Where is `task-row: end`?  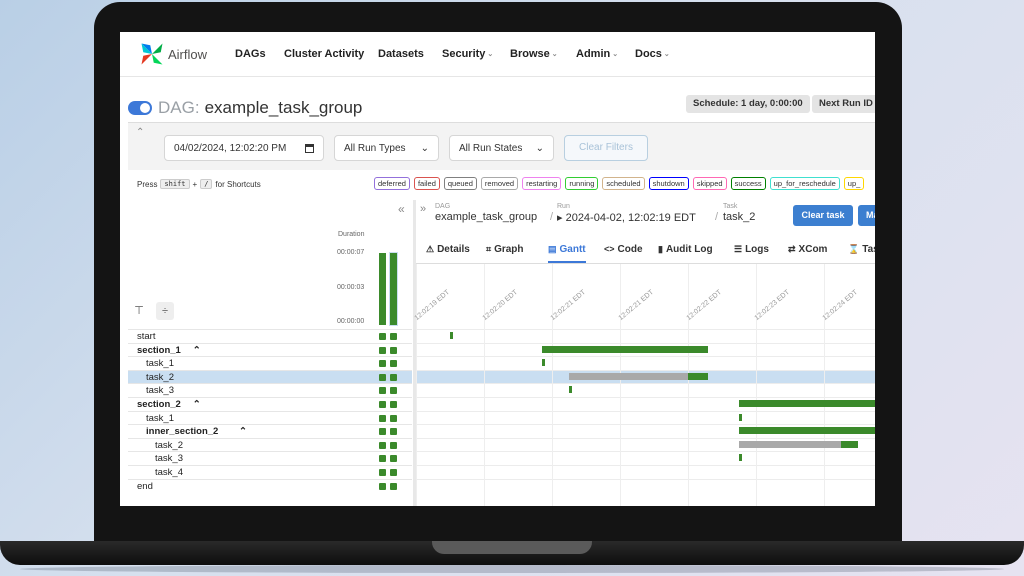 task-row: end is located at coordinates (270, 485).